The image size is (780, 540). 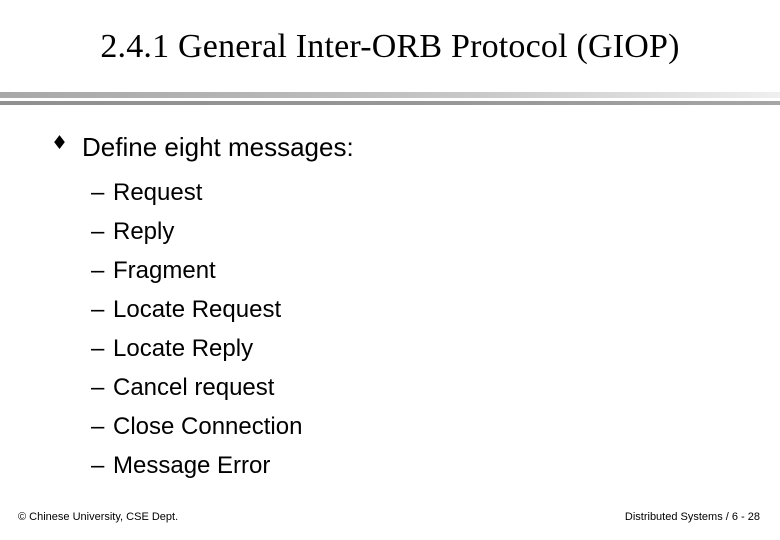 I want to click on list-item: – Message Error, so click(x=390, y=465).